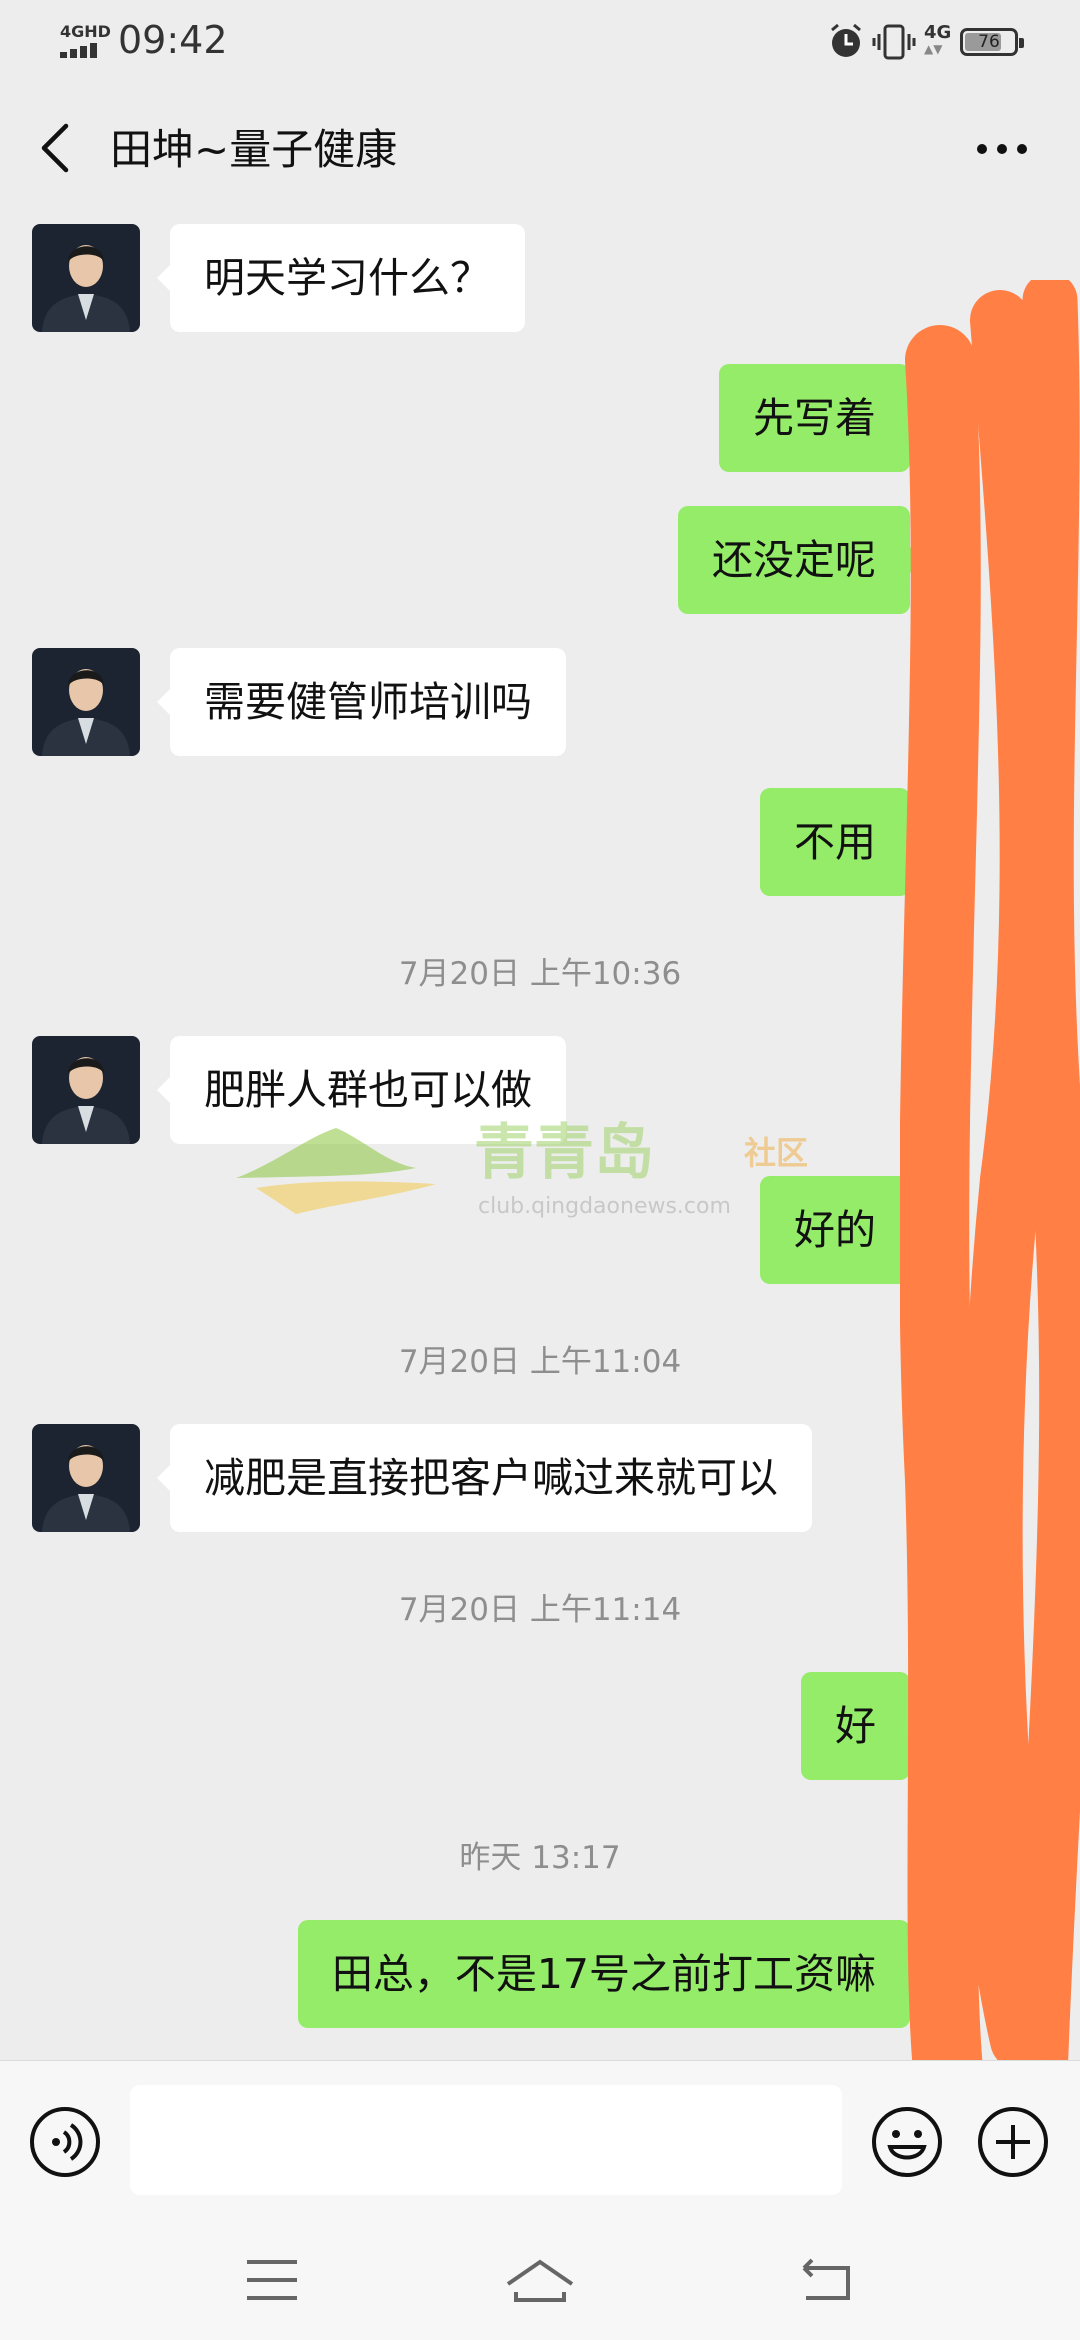 The image size is (1080, 2340). I want to click on home-icon, so click(540, 2280).